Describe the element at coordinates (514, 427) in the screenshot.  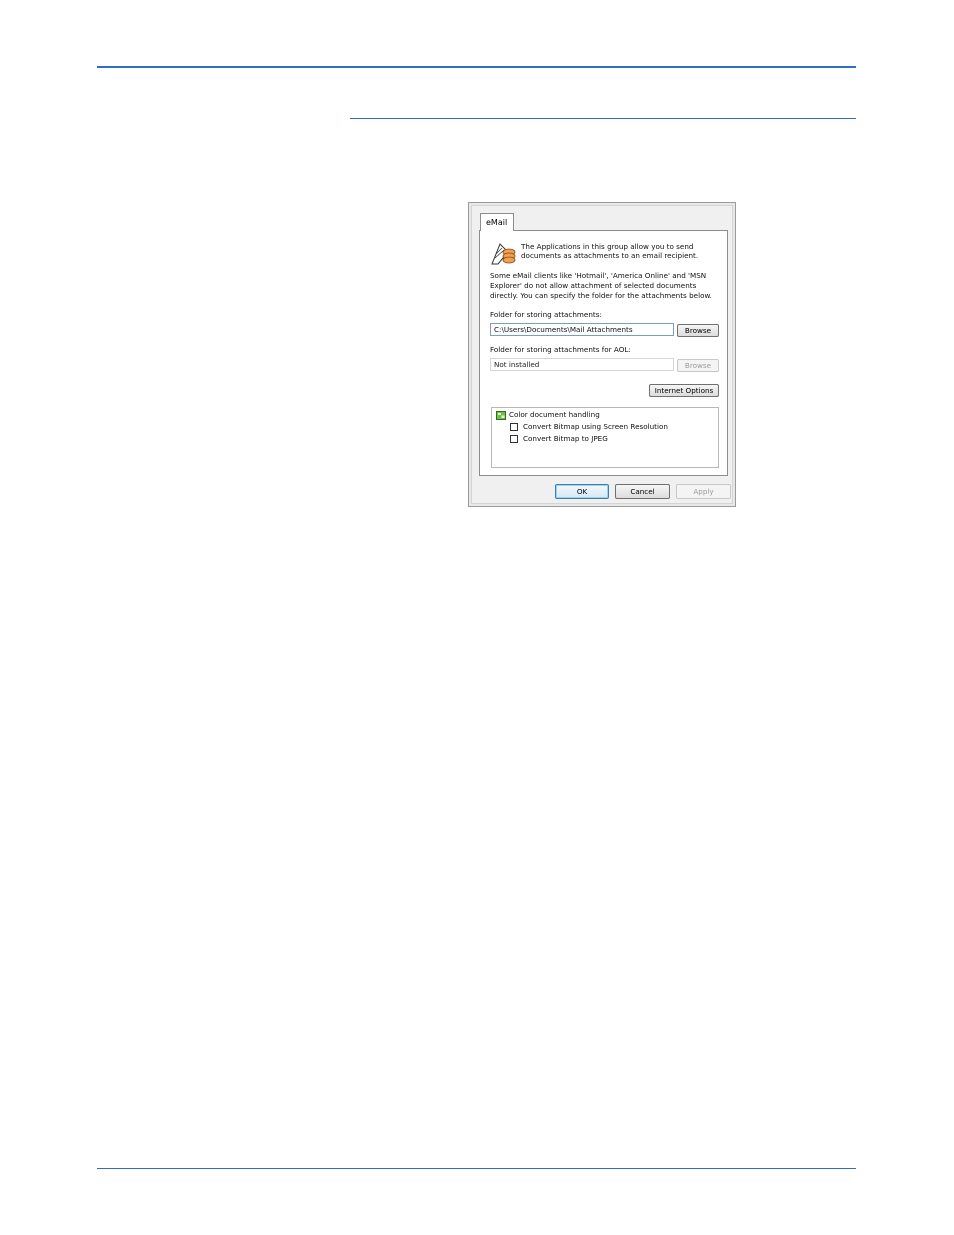
I see `convert-screen-resolution-checkbox` at that location.